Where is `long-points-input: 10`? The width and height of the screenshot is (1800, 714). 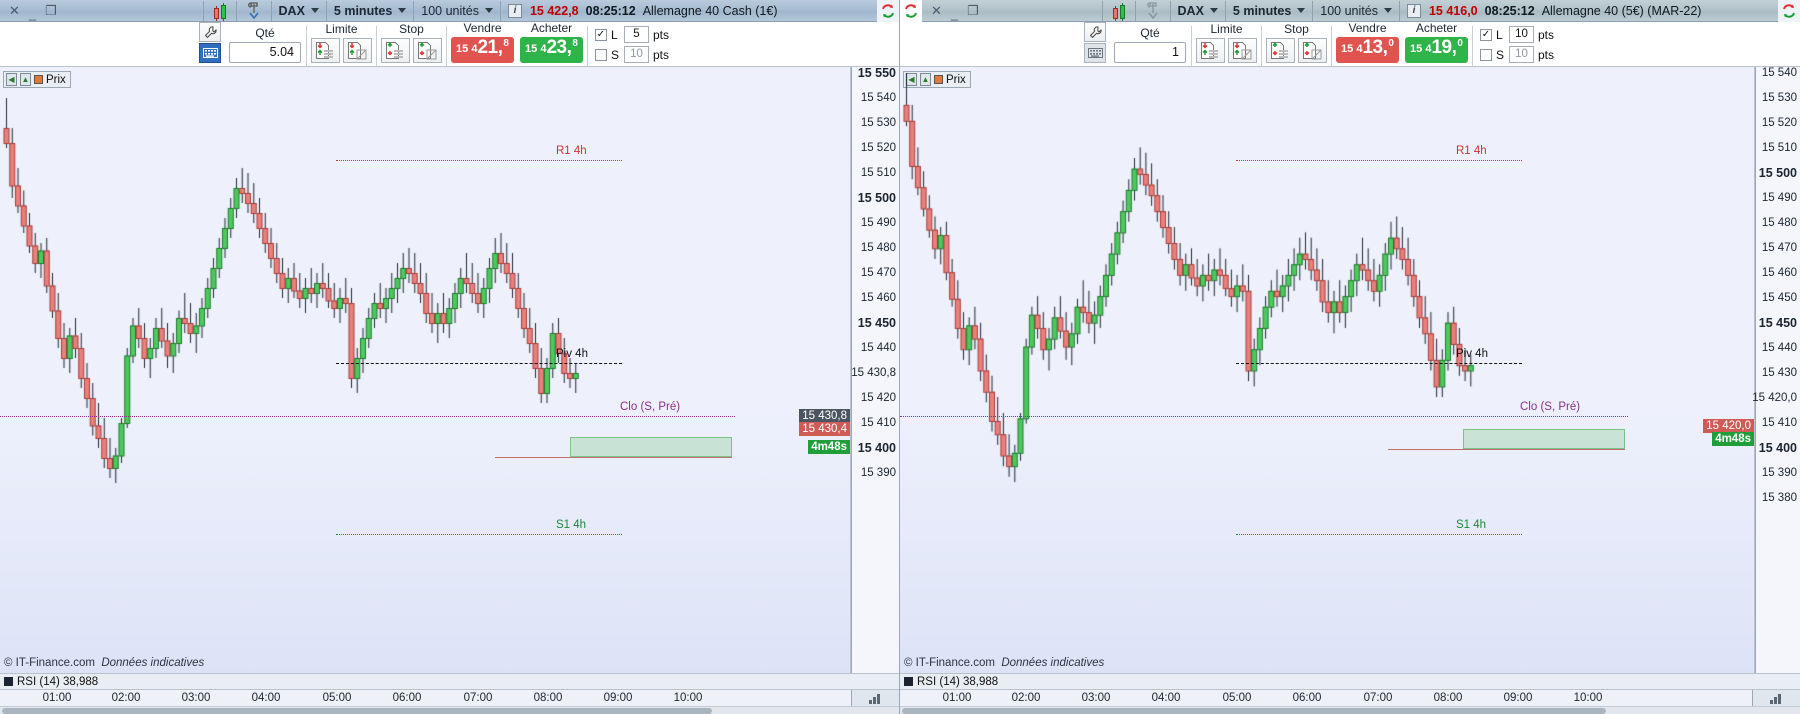 long-points-input: 10 is located at coordinates (1521, 34).